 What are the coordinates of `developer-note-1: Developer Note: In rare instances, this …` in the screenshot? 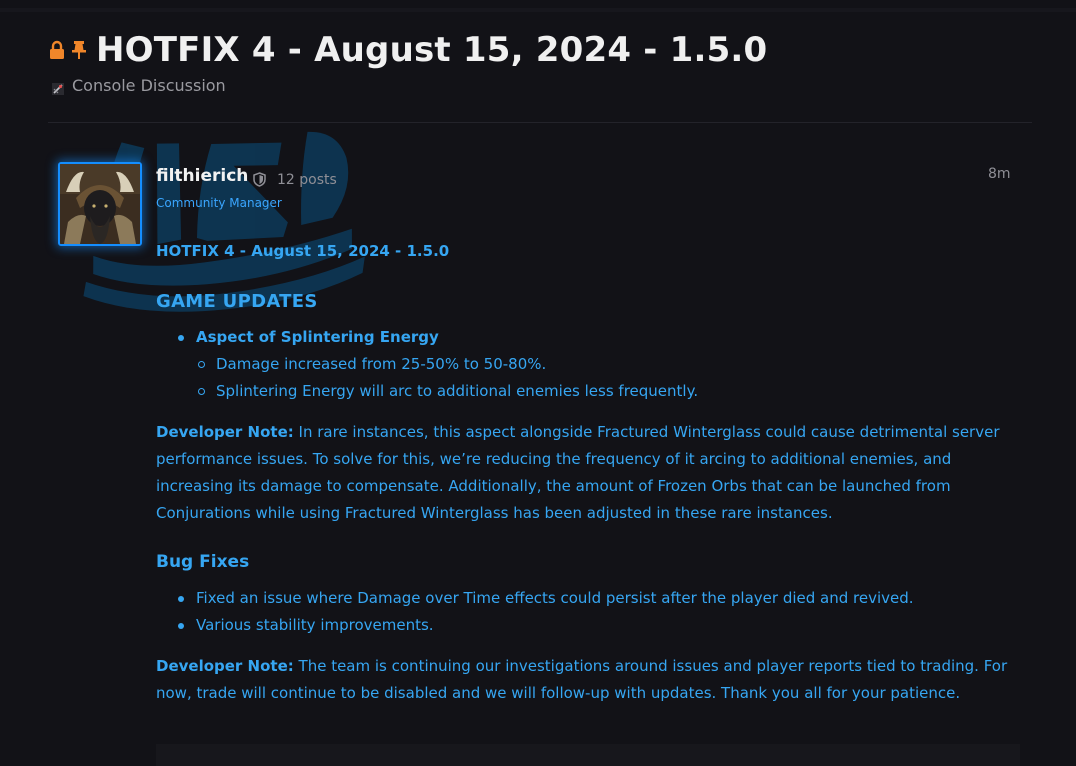 It's located at (591, 473).